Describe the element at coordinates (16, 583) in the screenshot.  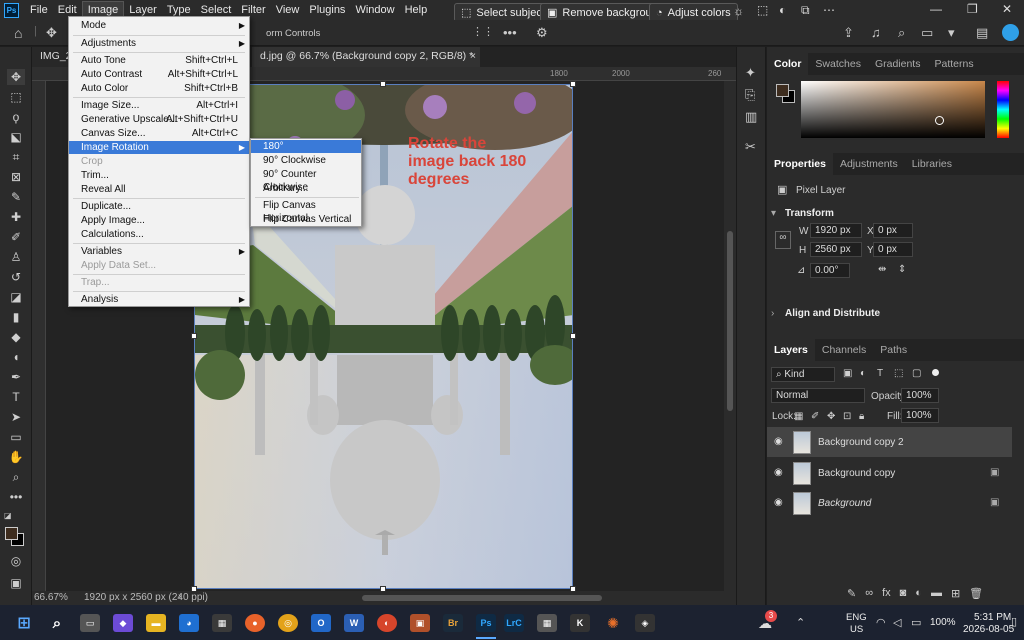
I see `screen-mode-icon: ▣` at that location.